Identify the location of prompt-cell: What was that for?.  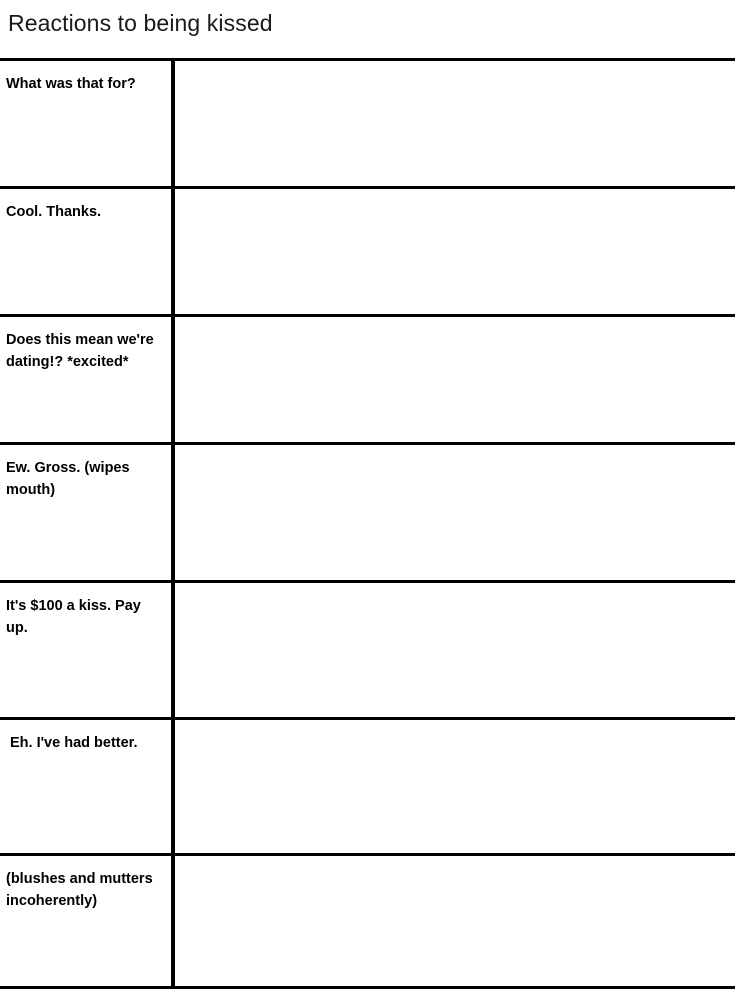
(87, 123).